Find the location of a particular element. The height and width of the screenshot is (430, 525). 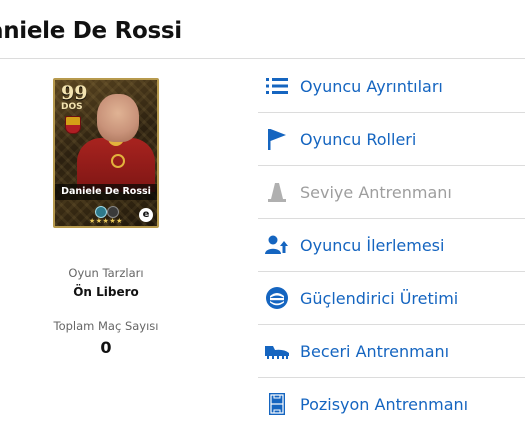

card-player-name: Daniele De Rossi is located at coordinates (106, 192).